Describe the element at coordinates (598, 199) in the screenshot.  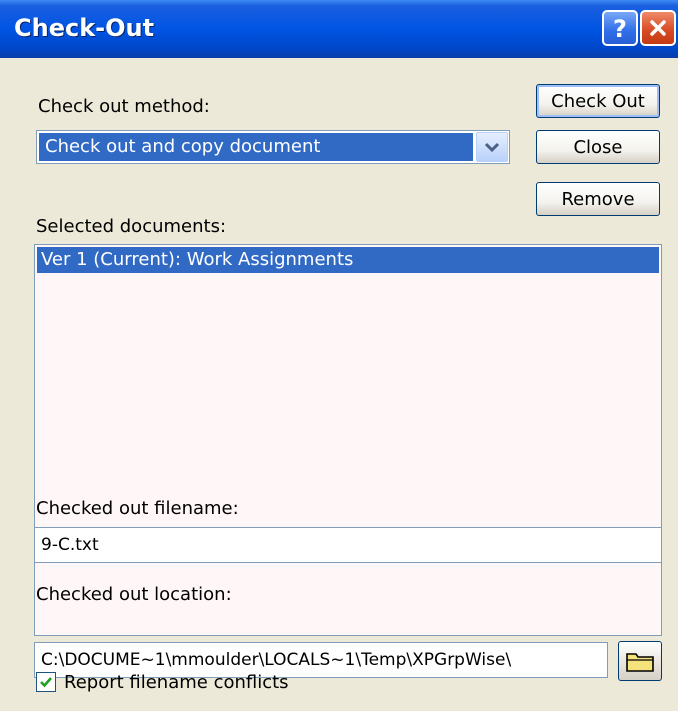
I see `remove-button: Remove` at that location.